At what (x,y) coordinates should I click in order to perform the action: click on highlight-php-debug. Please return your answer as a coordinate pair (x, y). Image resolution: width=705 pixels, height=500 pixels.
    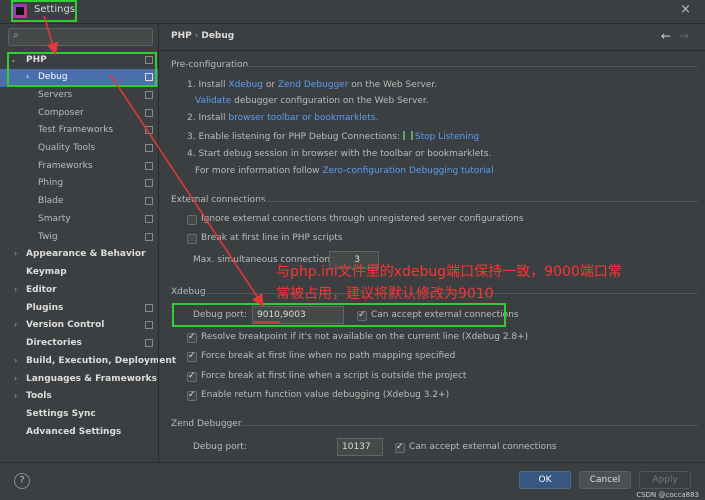
    Looking at the image, I should click on (82, 69).